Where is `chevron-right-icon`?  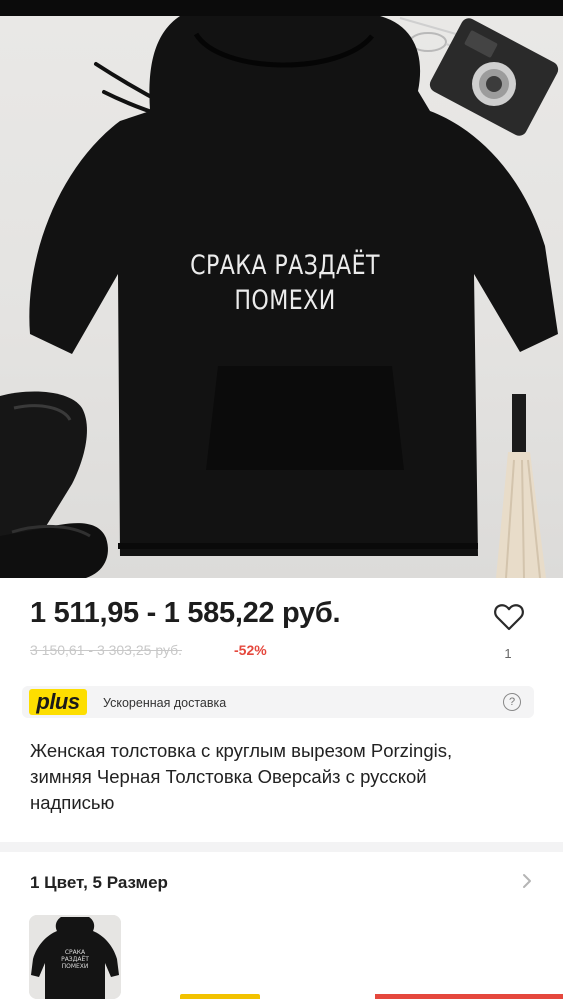
chevron-right-icon is located at coordinates (527, 881).